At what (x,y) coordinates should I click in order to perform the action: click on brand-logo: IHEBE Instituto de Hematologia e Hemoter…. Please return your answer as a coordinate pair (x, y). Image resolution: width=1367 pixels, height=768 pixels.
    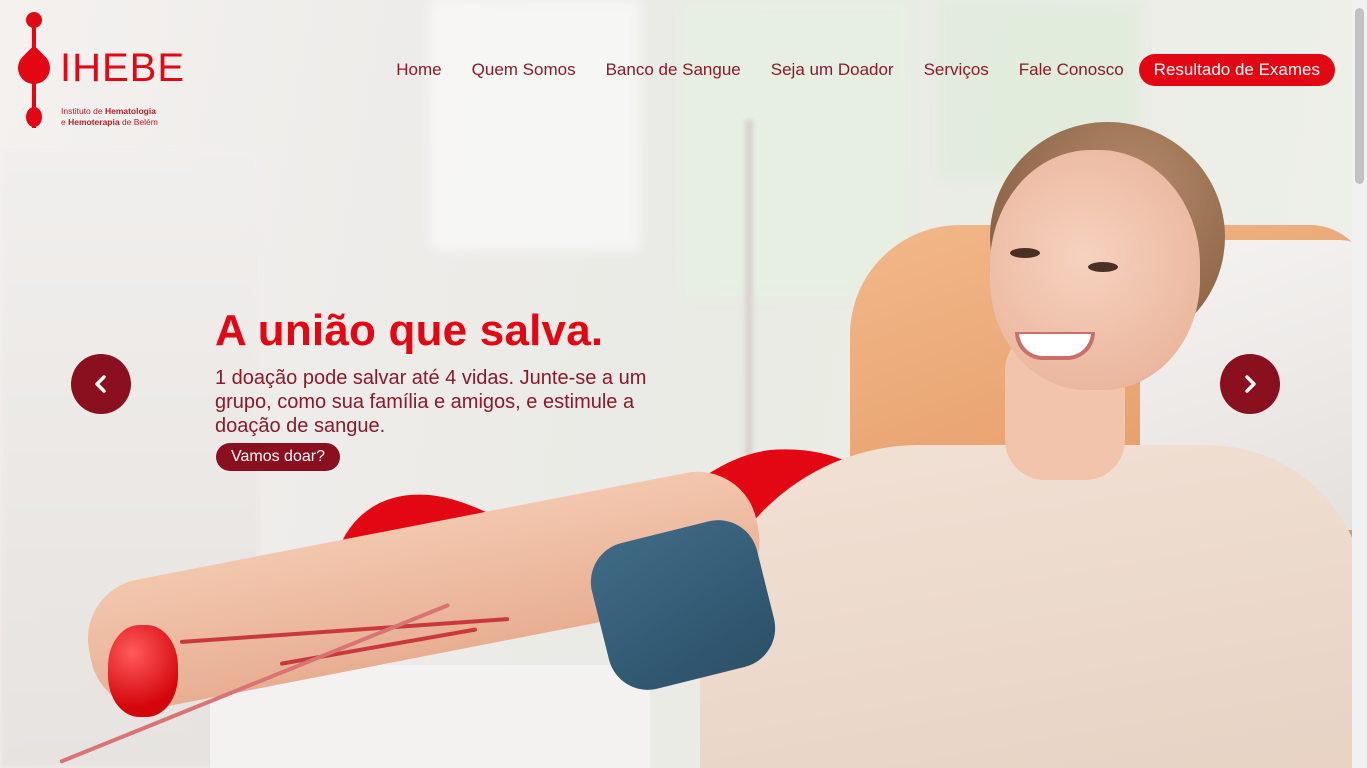
    Looking at the image, I should click on (97, 72).